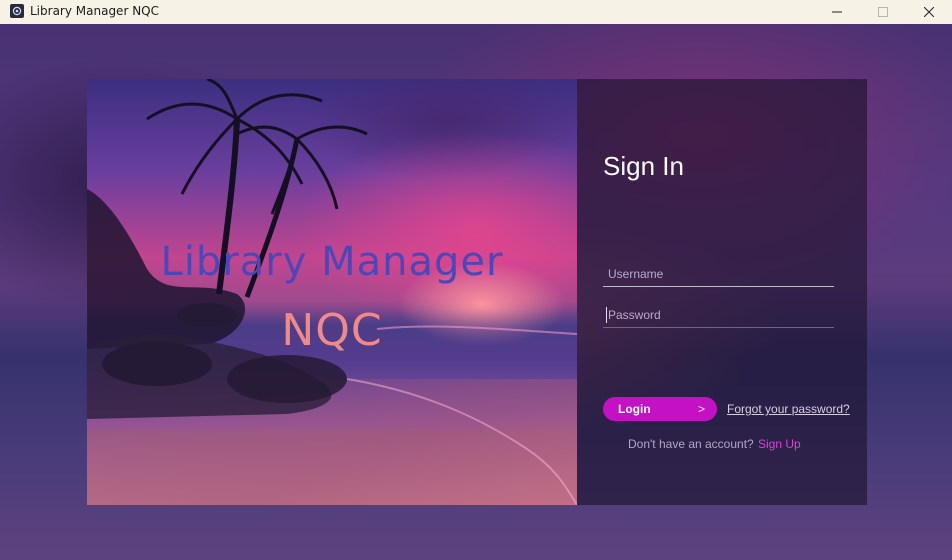 Image resolution: width=952 pixels, height=560 pixels. I want to click on app-icon, so click(17, 11).